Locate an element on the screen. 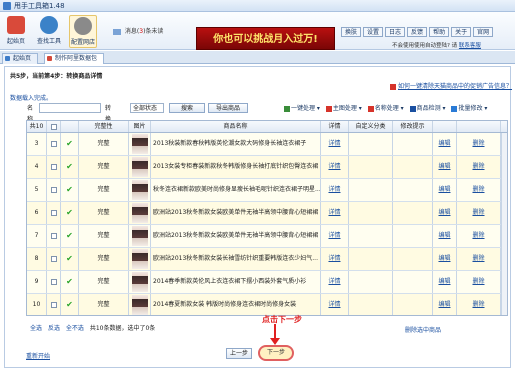 Image resolution: width=515 pixels, height=369 pixels. find-tools-button: 查找工具 is located at coordinates (49, 31).